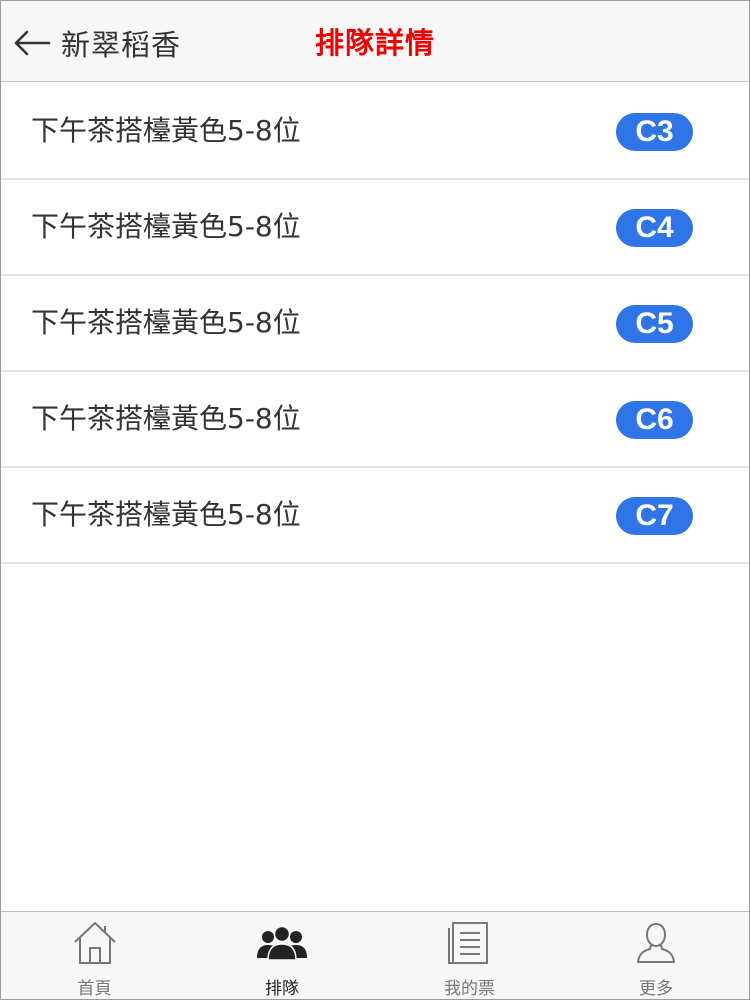 Image resolution: width=750 pixels, height=1000 pixels. What do you see at coordinates (32, 43) in the screenshot?
I see `back-arrow-icon` at bounding box center [32, 43].